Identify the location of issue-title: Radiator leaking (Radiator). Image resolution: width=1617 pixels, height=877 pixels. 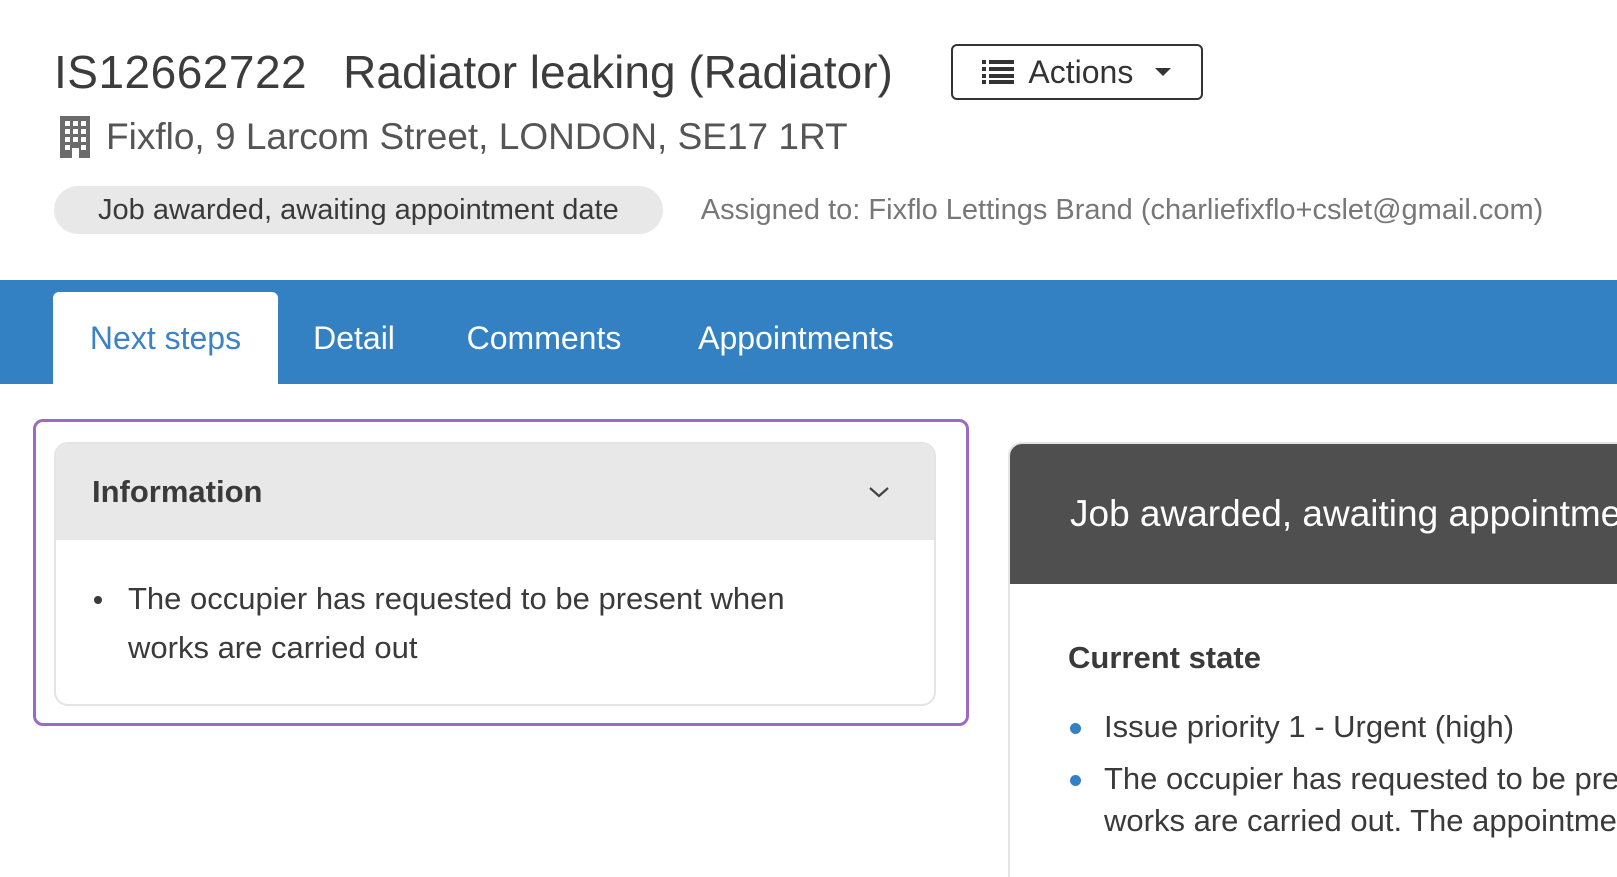
(618, 72).